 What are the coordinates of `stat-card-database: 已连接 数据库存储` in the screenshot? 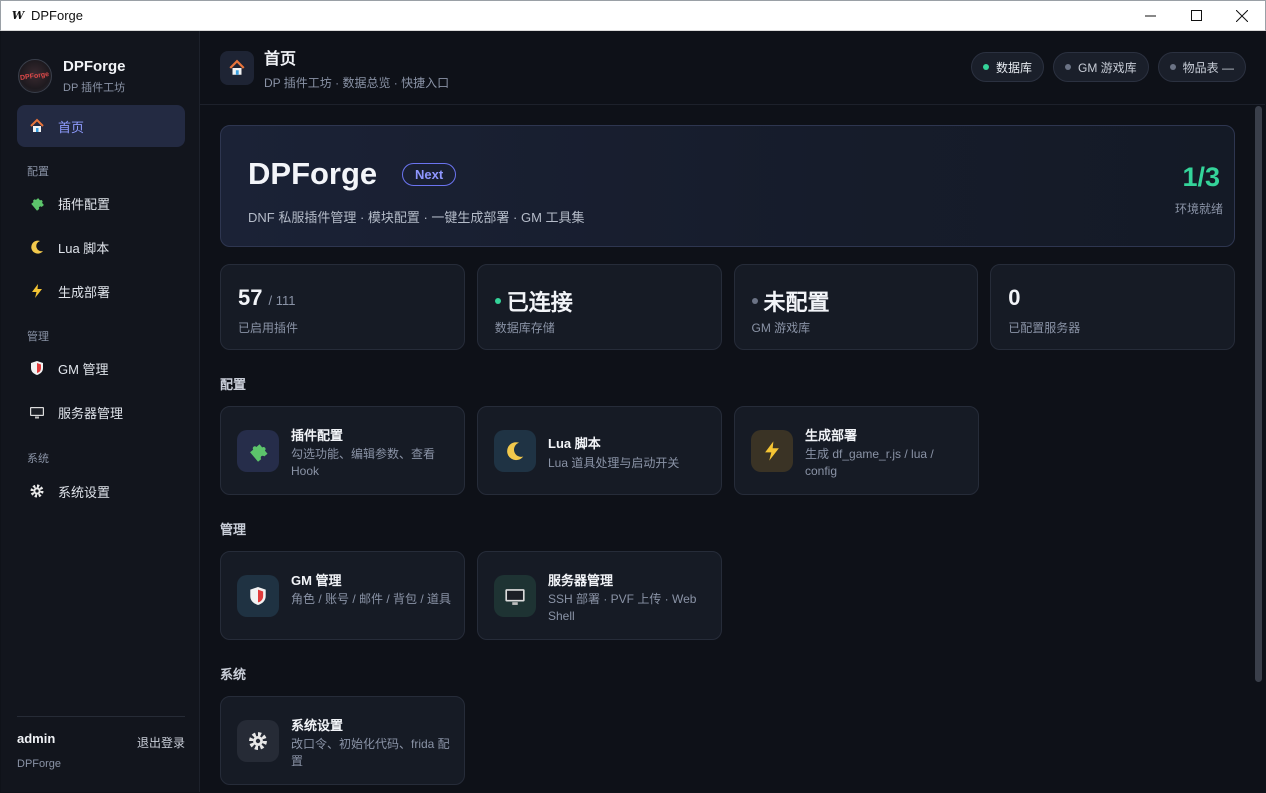 It's located at (599, 307).